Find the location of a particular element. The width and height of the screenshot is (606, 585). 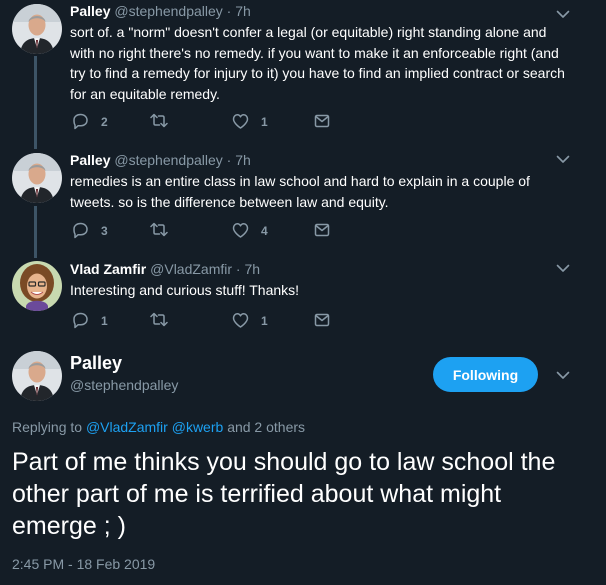

reply-button: 3 is located at coordinates (90, 230).